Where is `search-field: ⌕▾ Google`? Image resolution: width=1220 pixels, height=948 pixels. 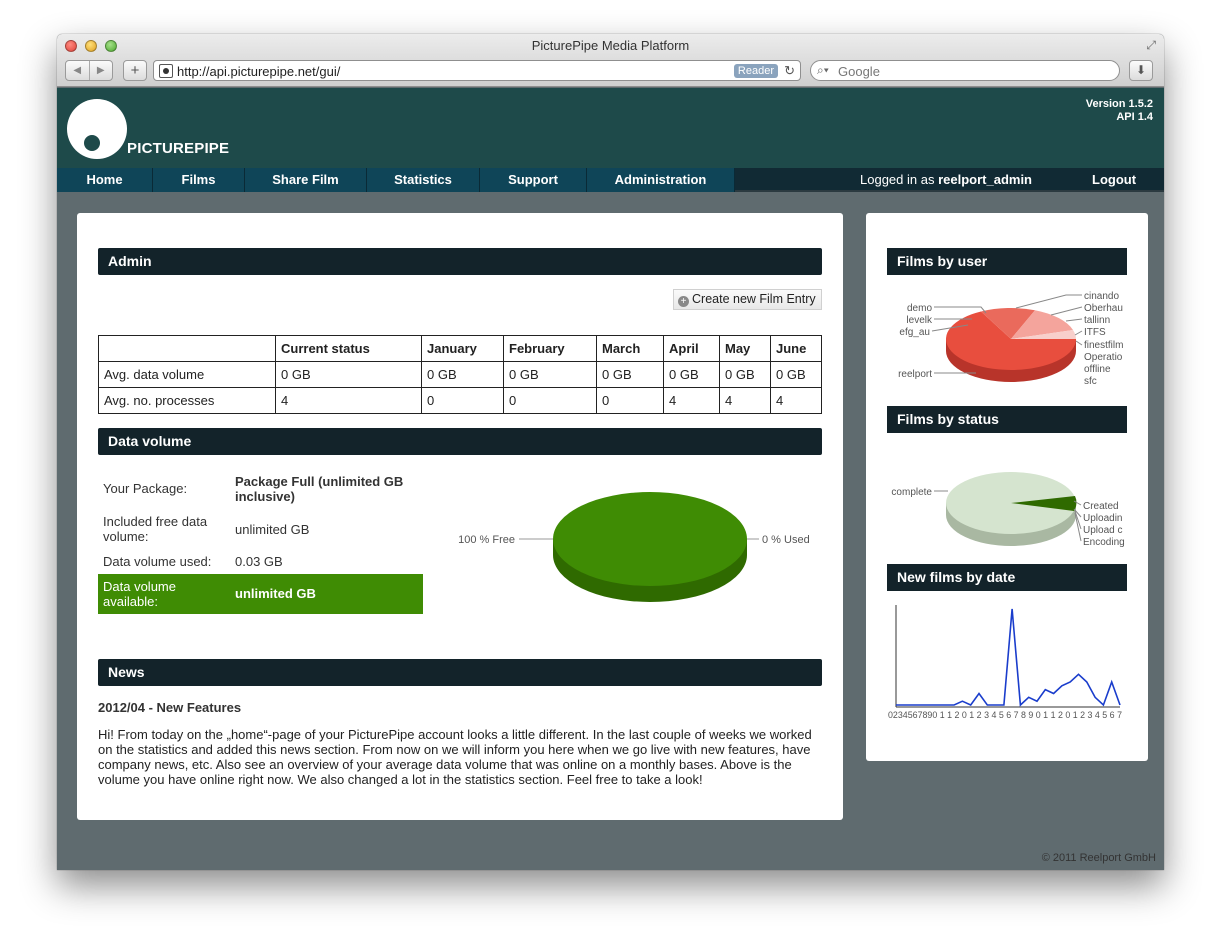 search-field: ⌕▾ Google is located at coordinates (965, 70).